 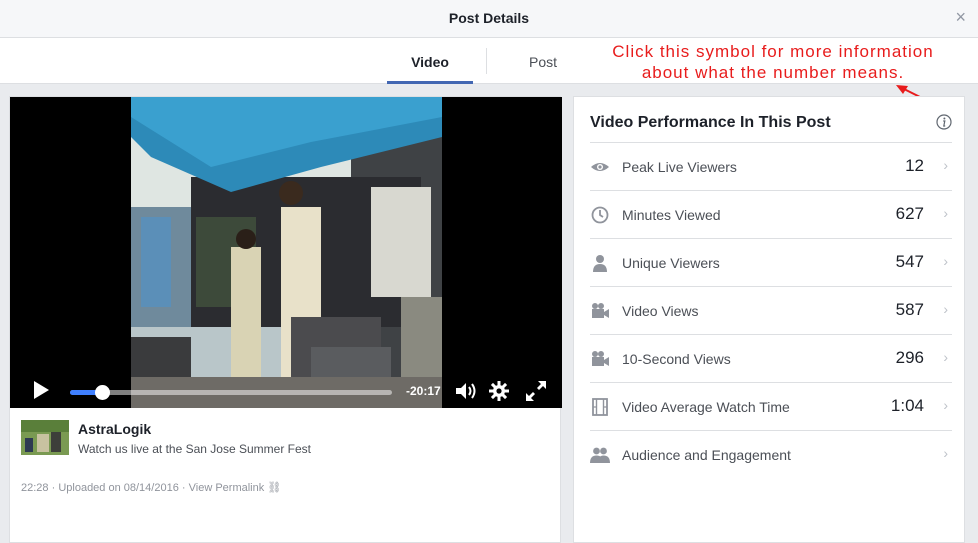 What do you see at coordinates (430, 61) in the screenshot?
I see `tab-video: Video` at bounding box center [430, 61].